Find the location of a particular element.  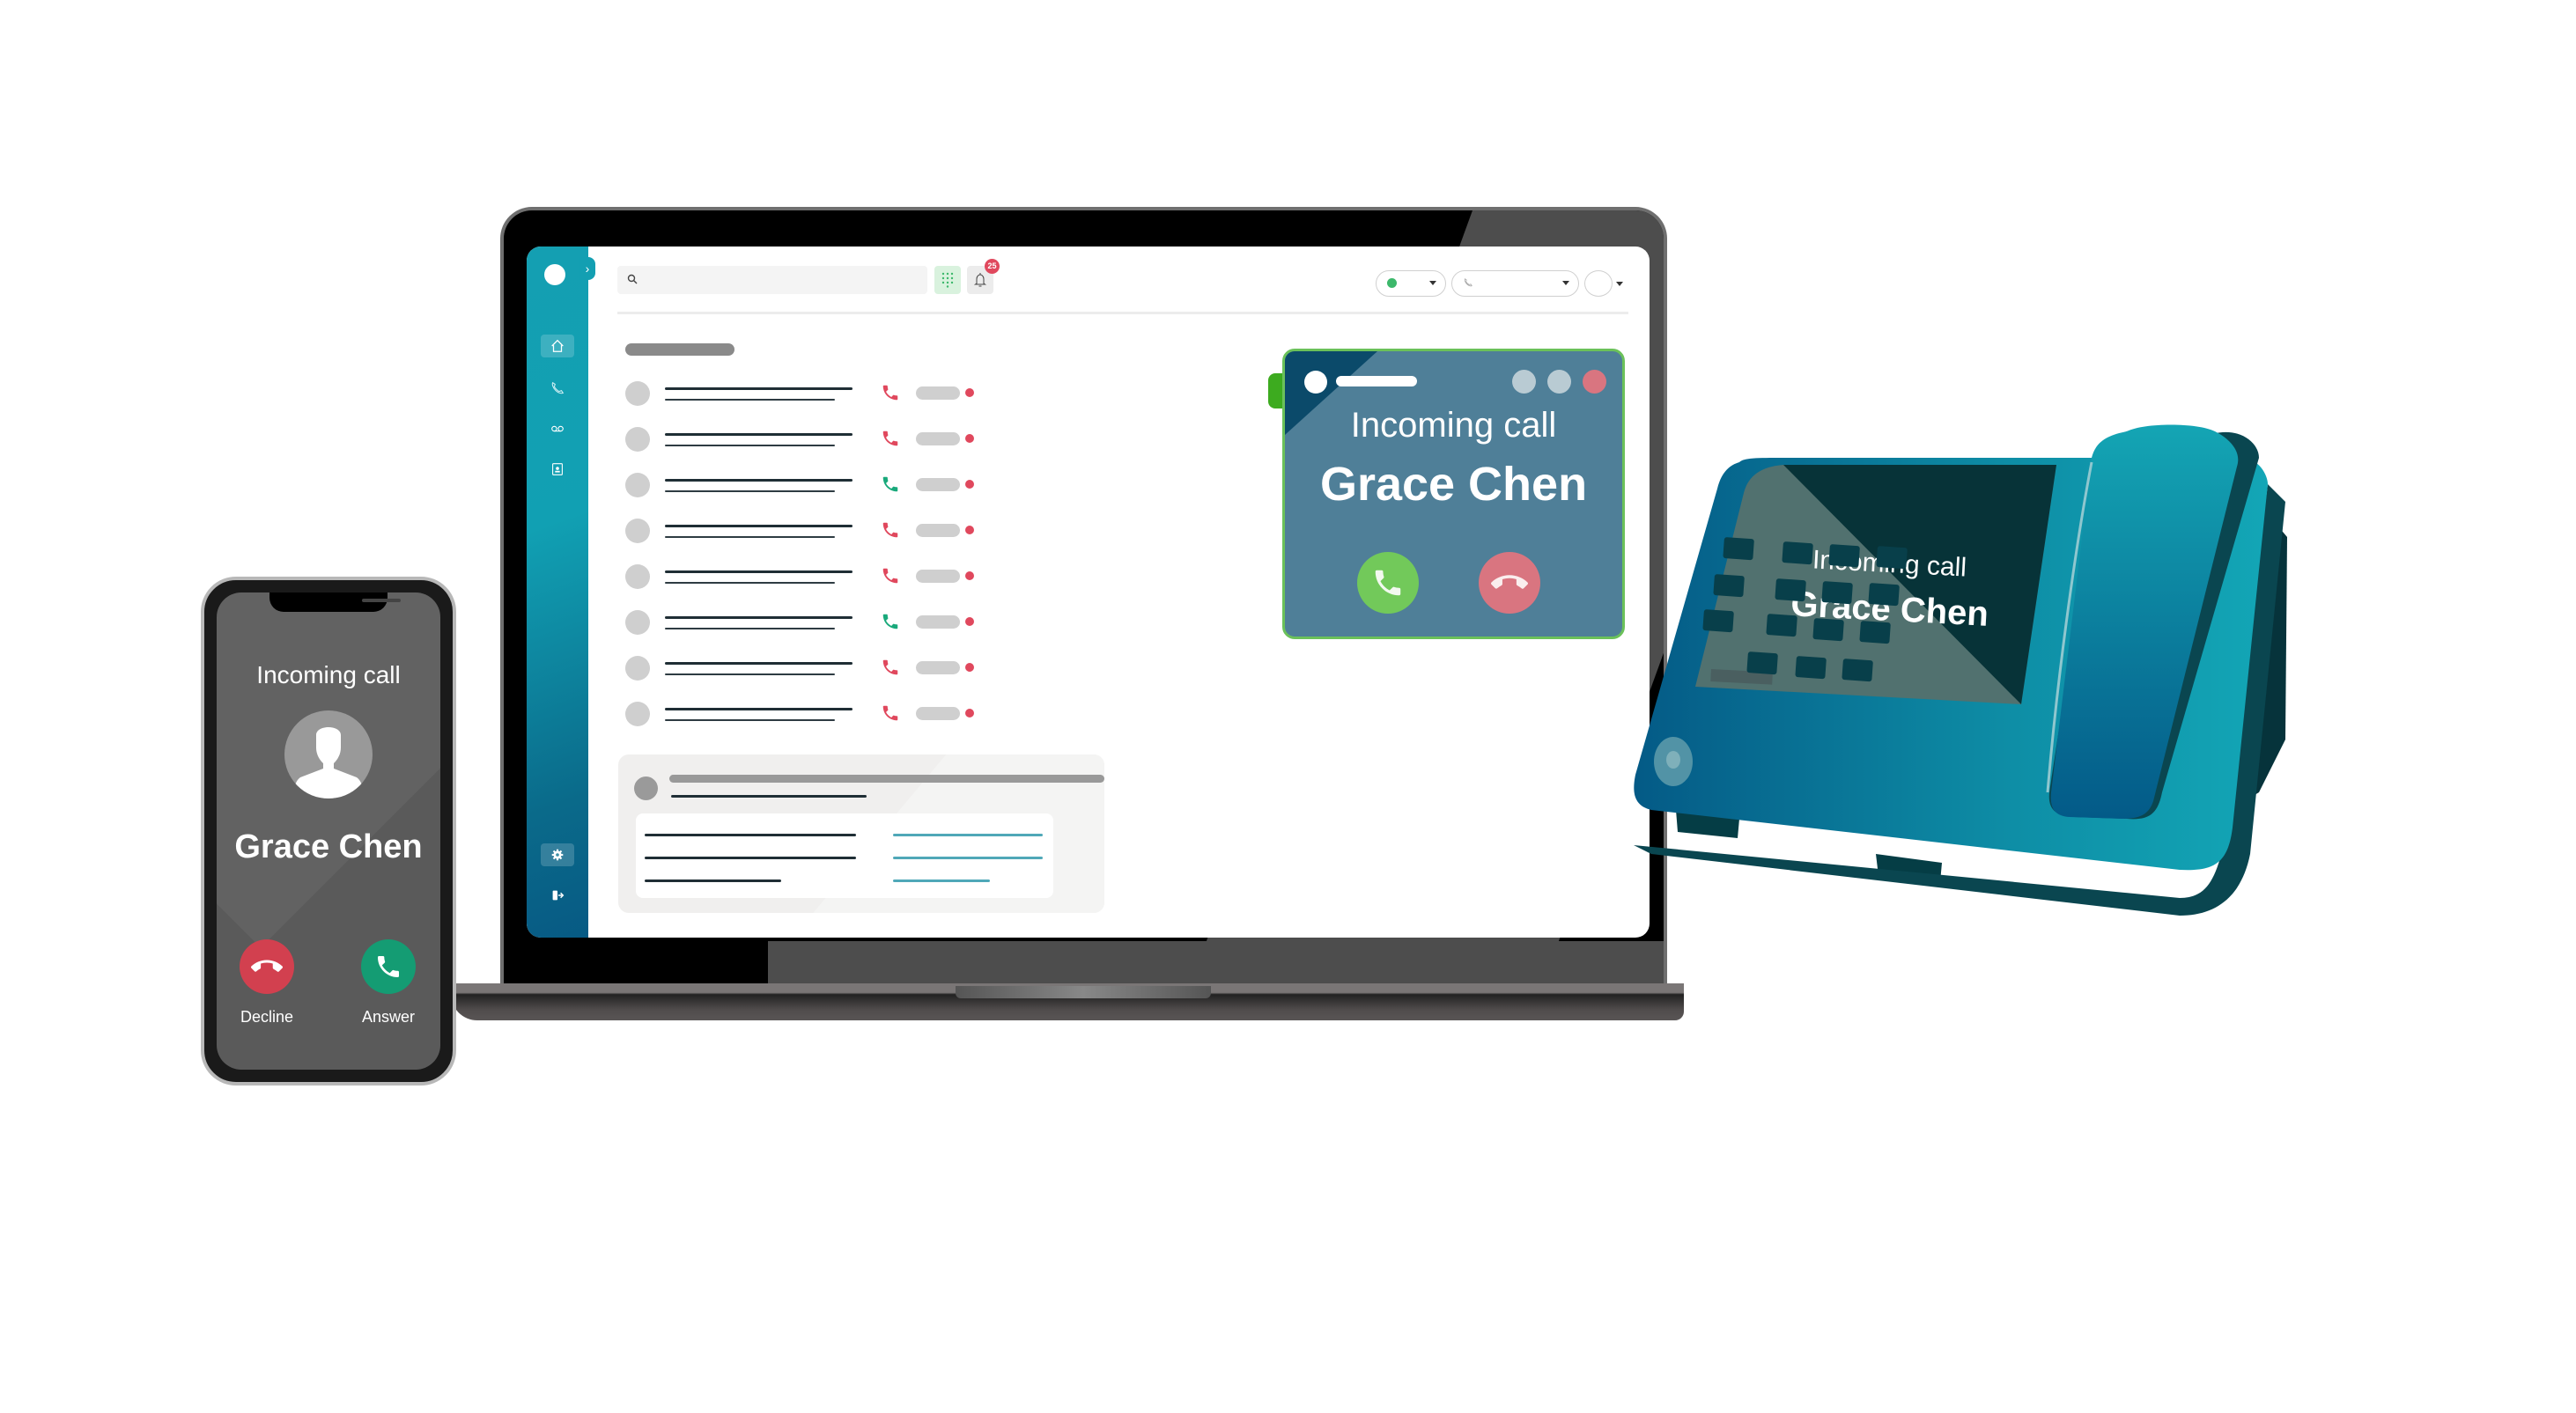

phone-line-dropdown is located at coordinates (1515, 283).